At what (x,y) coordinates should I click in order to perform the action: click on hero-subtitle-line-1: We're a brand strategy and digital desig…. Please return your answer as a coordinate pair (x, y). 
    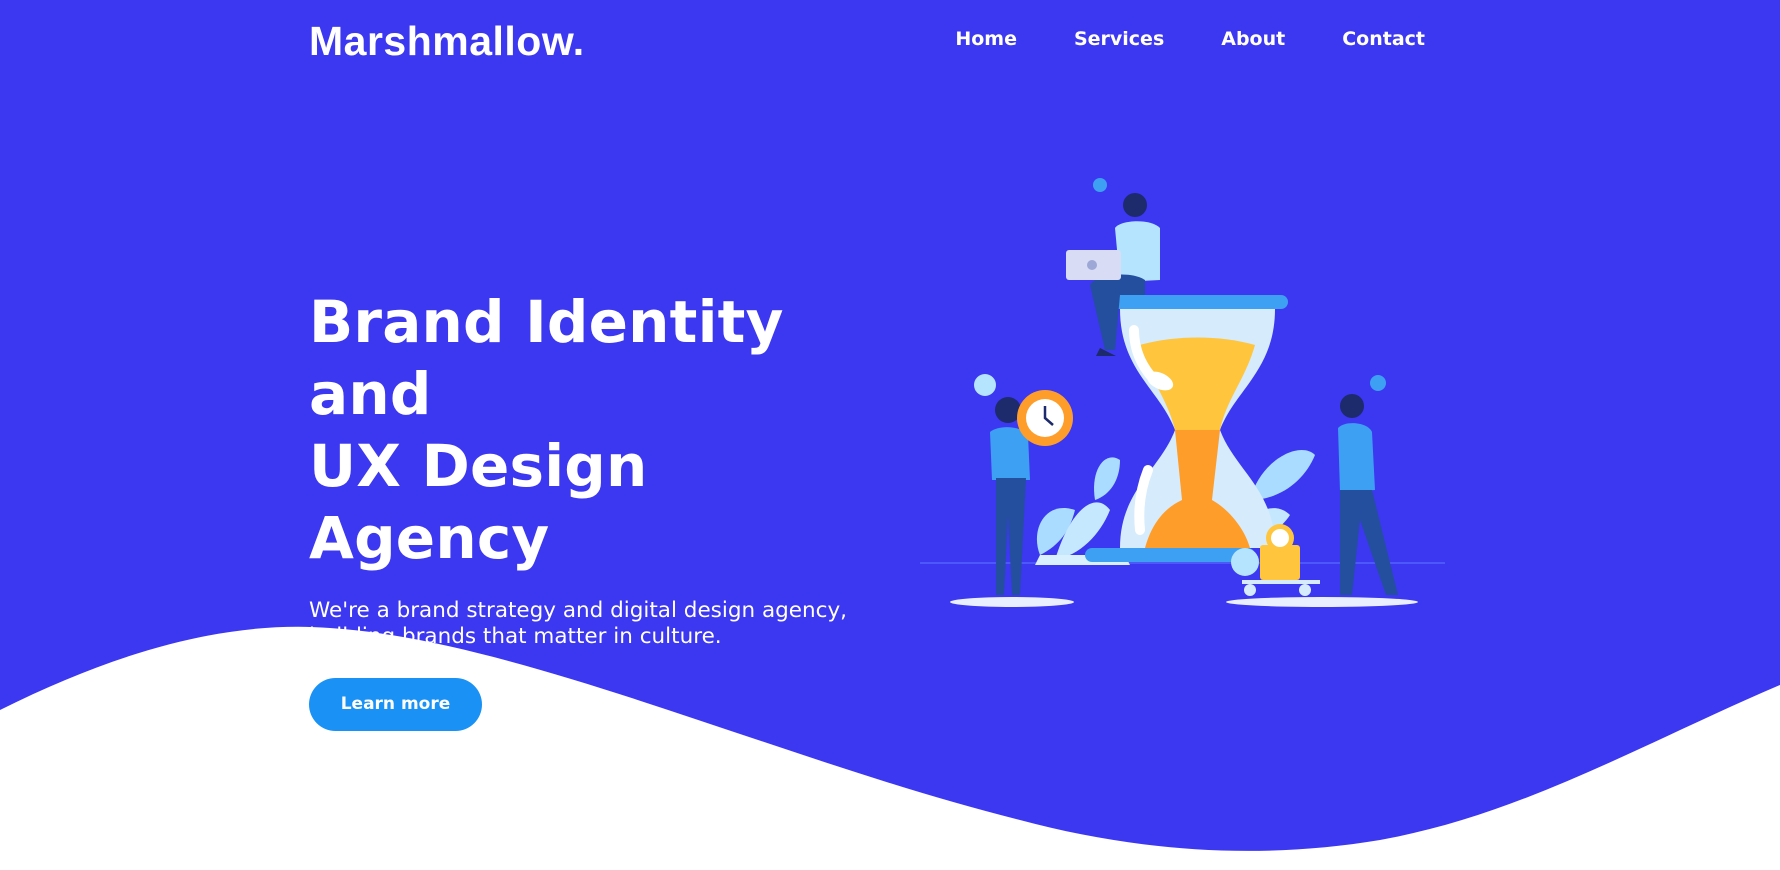
    Looking at the image, I should click on (578, 610).